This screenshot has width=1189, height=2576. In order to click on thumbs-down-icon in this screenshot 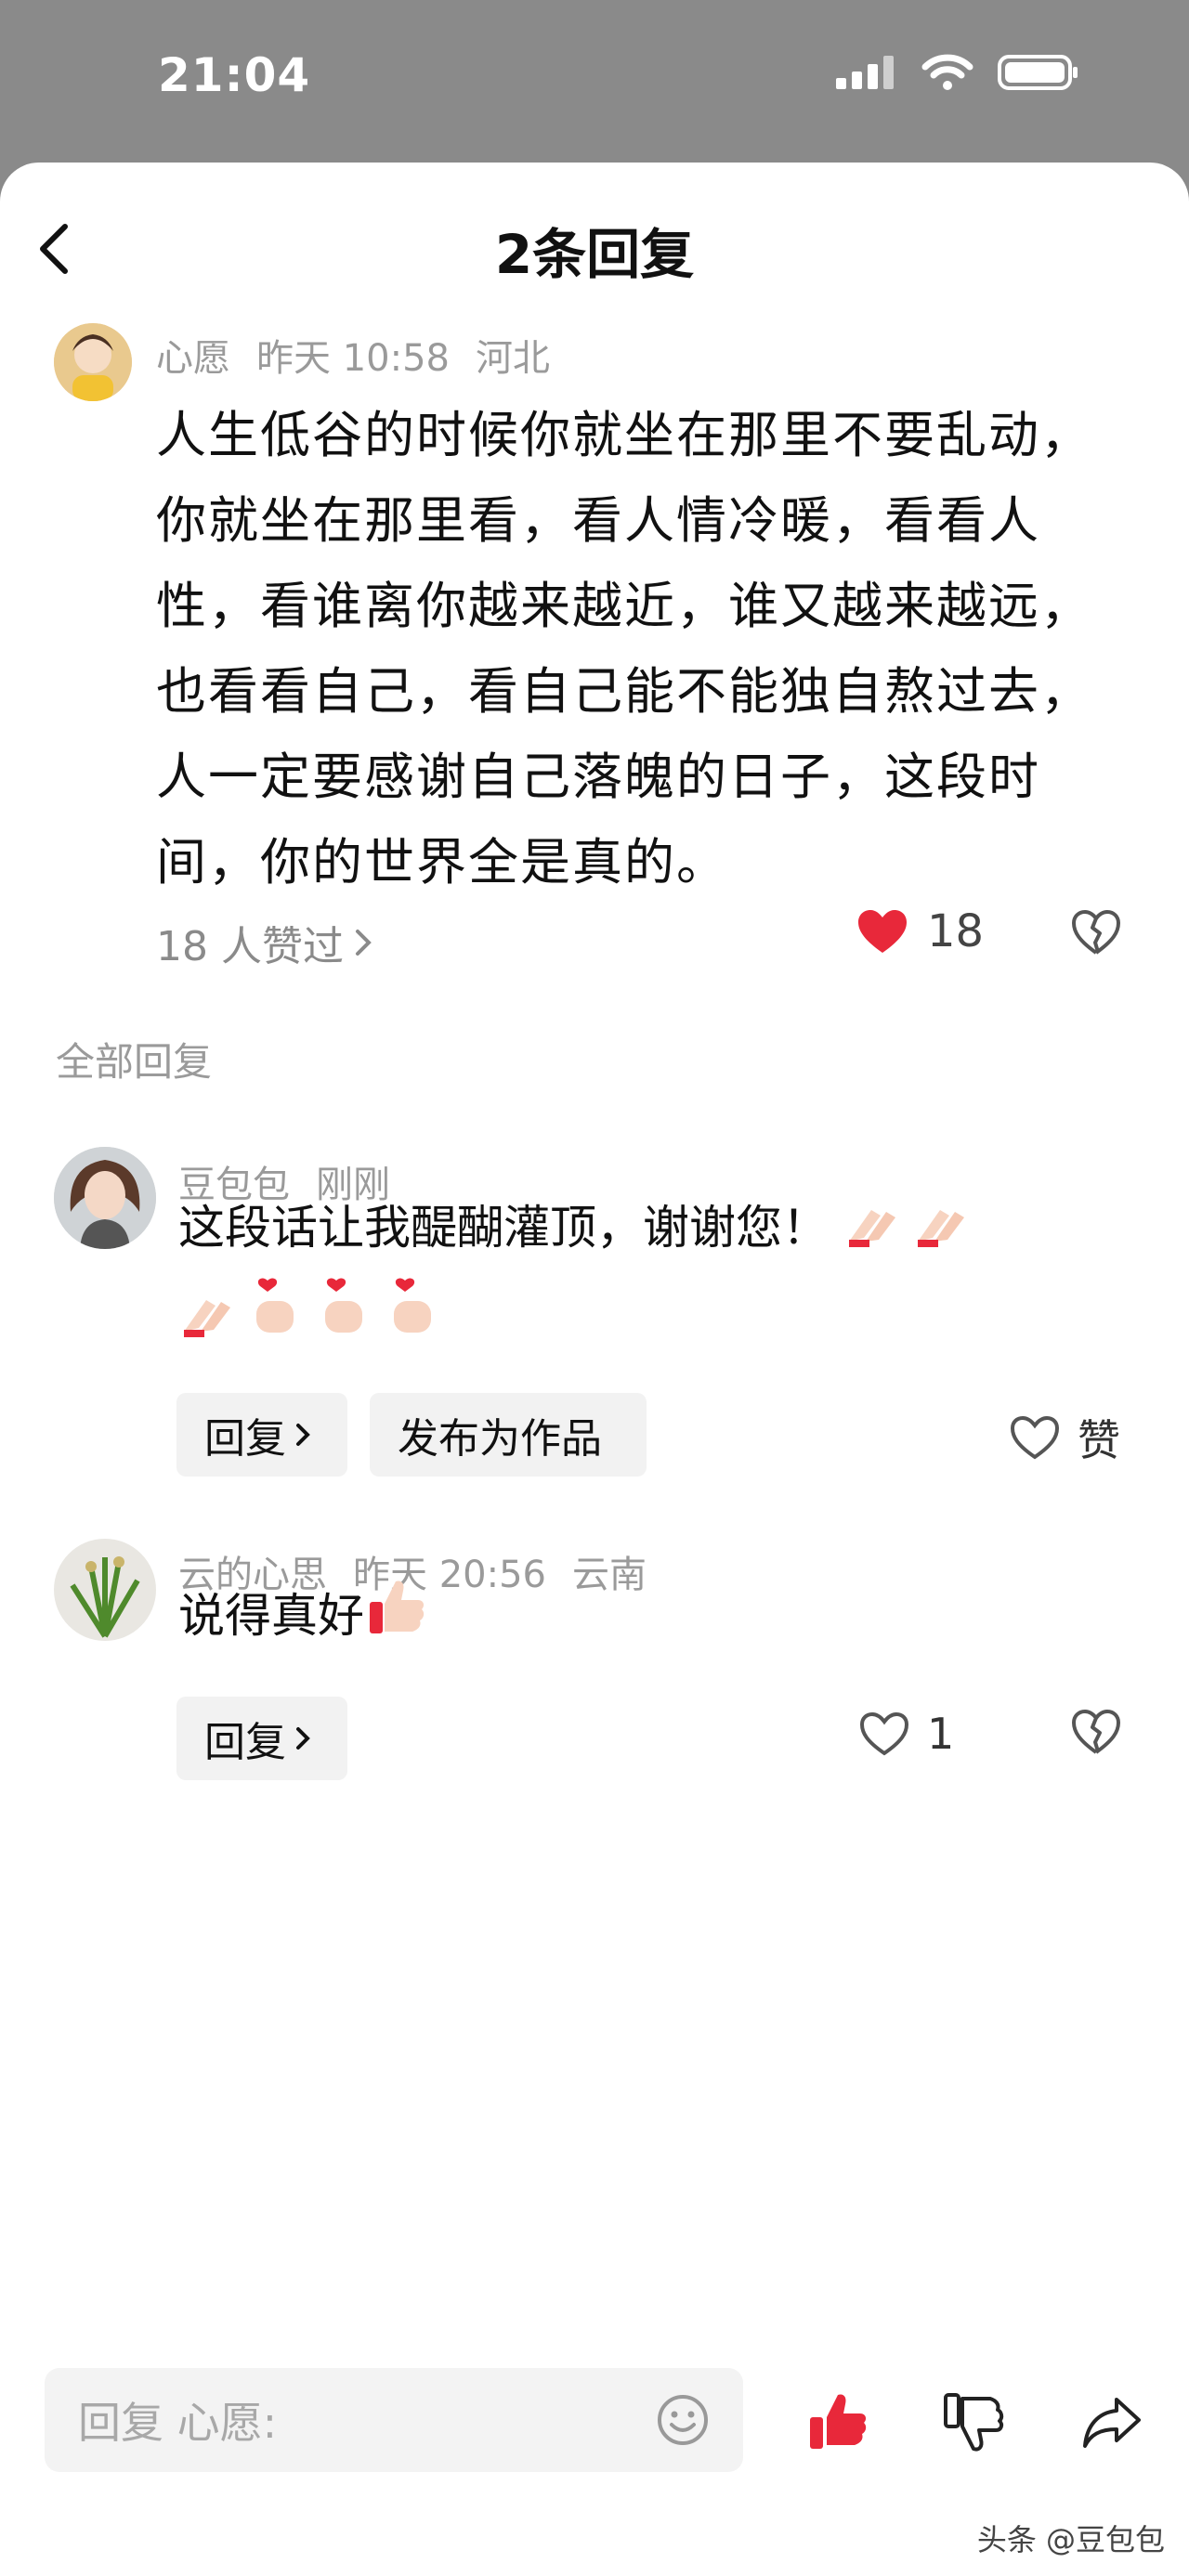, I will do `click(974, 2422)`.